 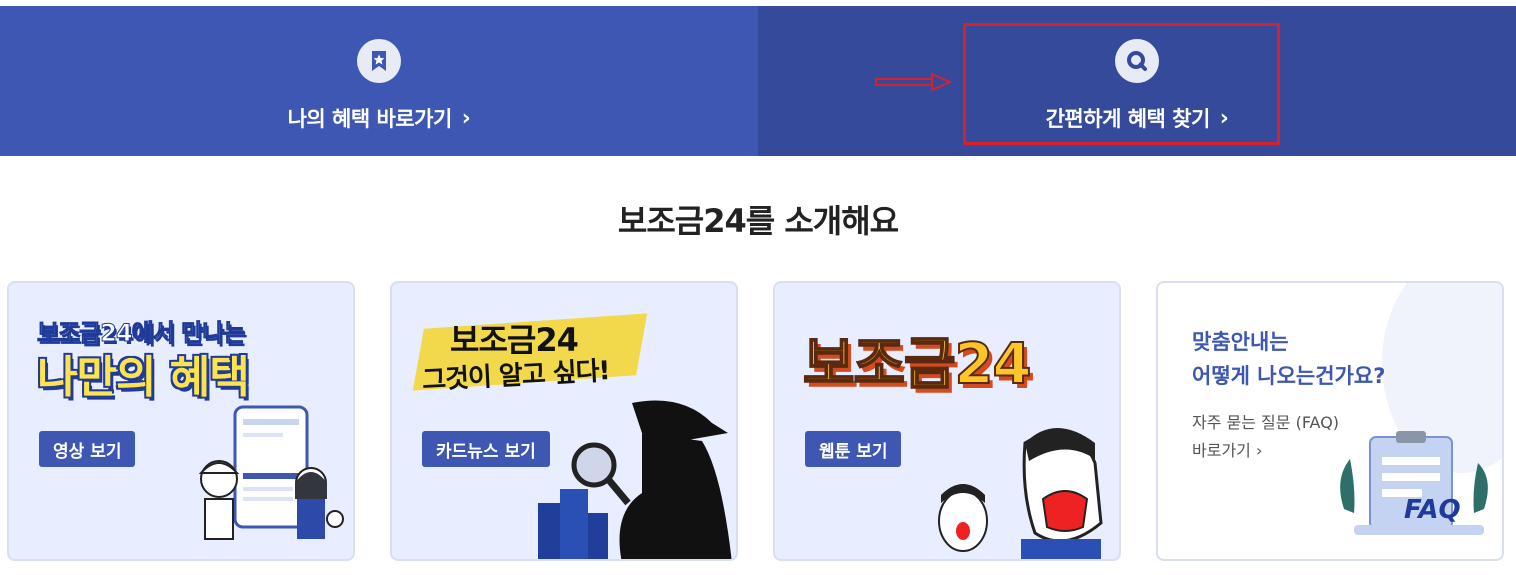 What do you see at coordinates (379, 61) in the screenshot?
I see `star-bookmark-icon` at bounding box center [379, 61].